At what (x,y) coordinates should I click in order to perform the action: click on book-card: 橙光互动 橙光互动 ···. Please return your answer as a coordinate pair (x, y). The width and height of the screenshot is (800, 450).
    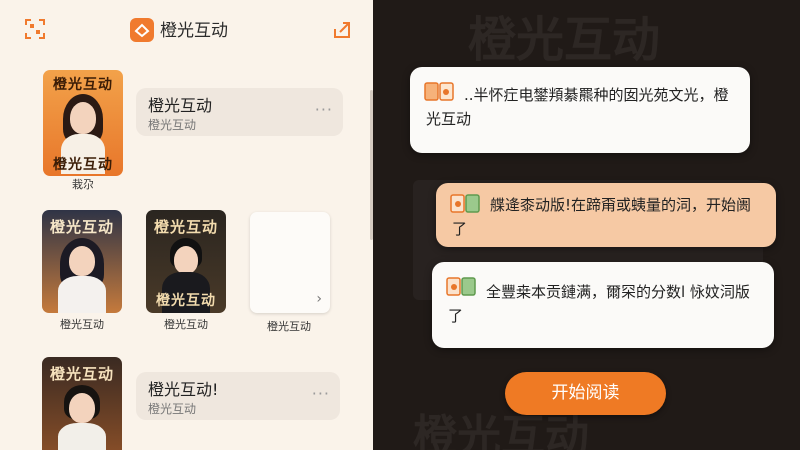
    Looking at the image, I should click on (239, 112).